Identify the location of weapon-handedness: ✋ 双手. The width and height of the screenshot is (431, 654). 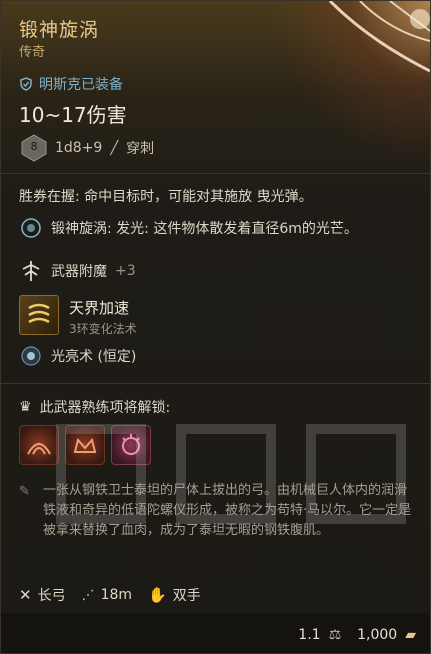
(174, 595).